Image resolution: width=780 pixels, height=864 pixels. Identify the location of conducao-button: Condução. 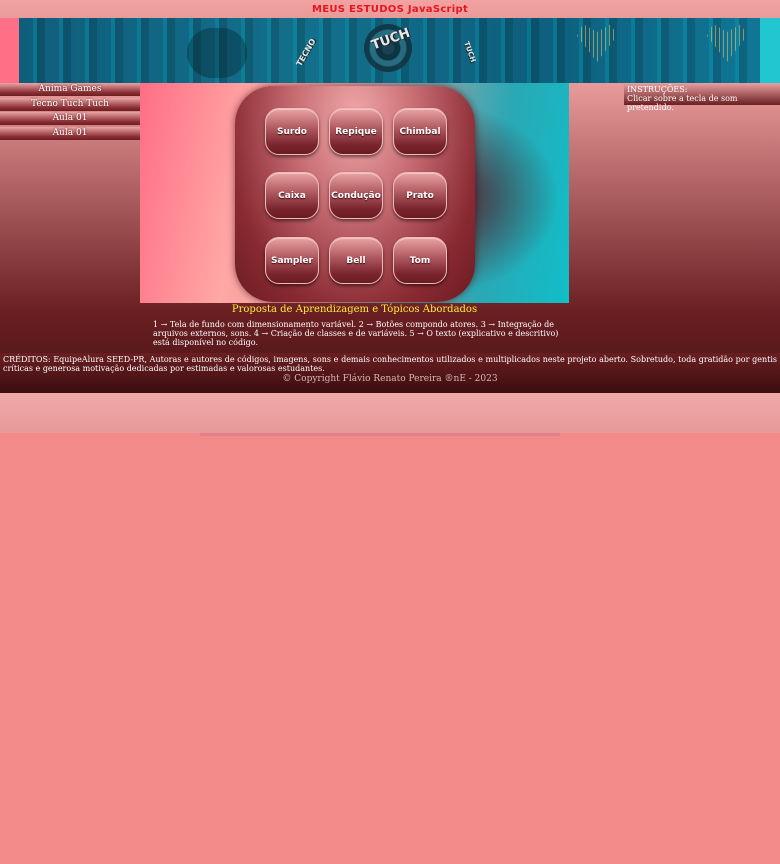
(356, 195).